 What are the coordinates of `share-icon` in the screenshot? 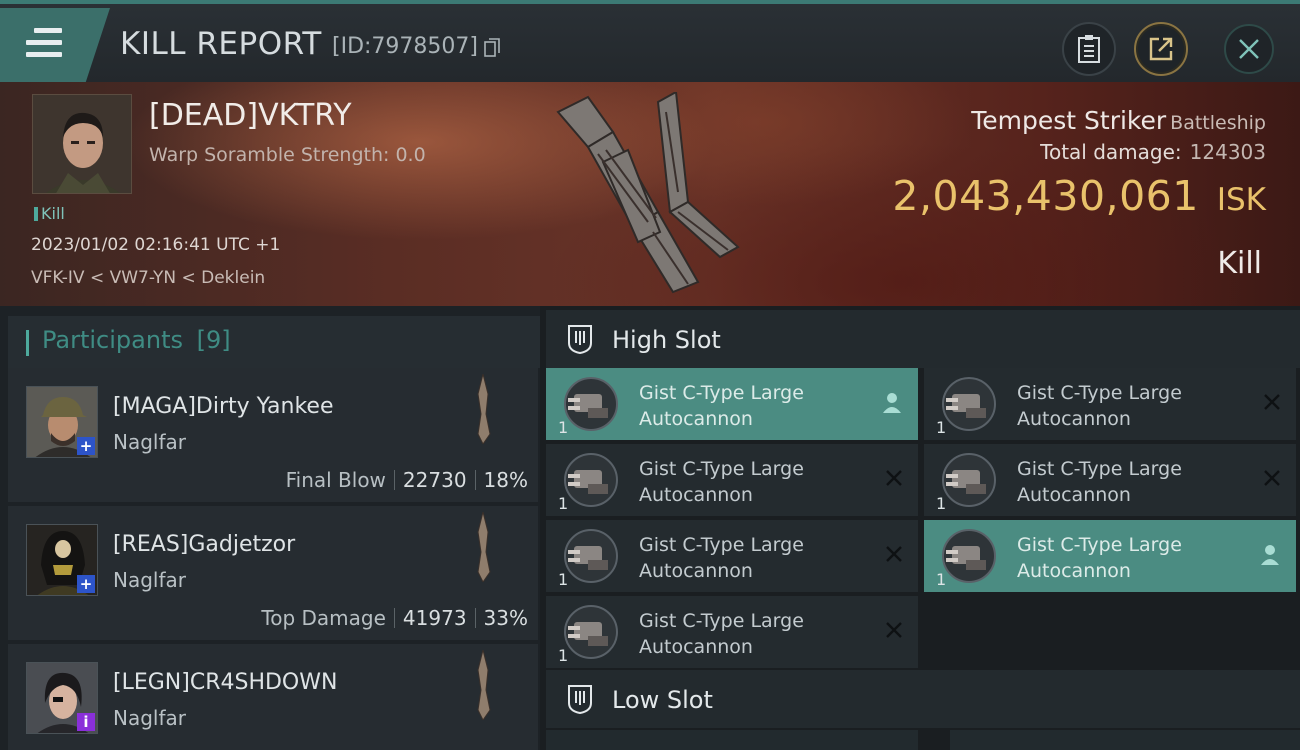 It's located at (1161, 49).